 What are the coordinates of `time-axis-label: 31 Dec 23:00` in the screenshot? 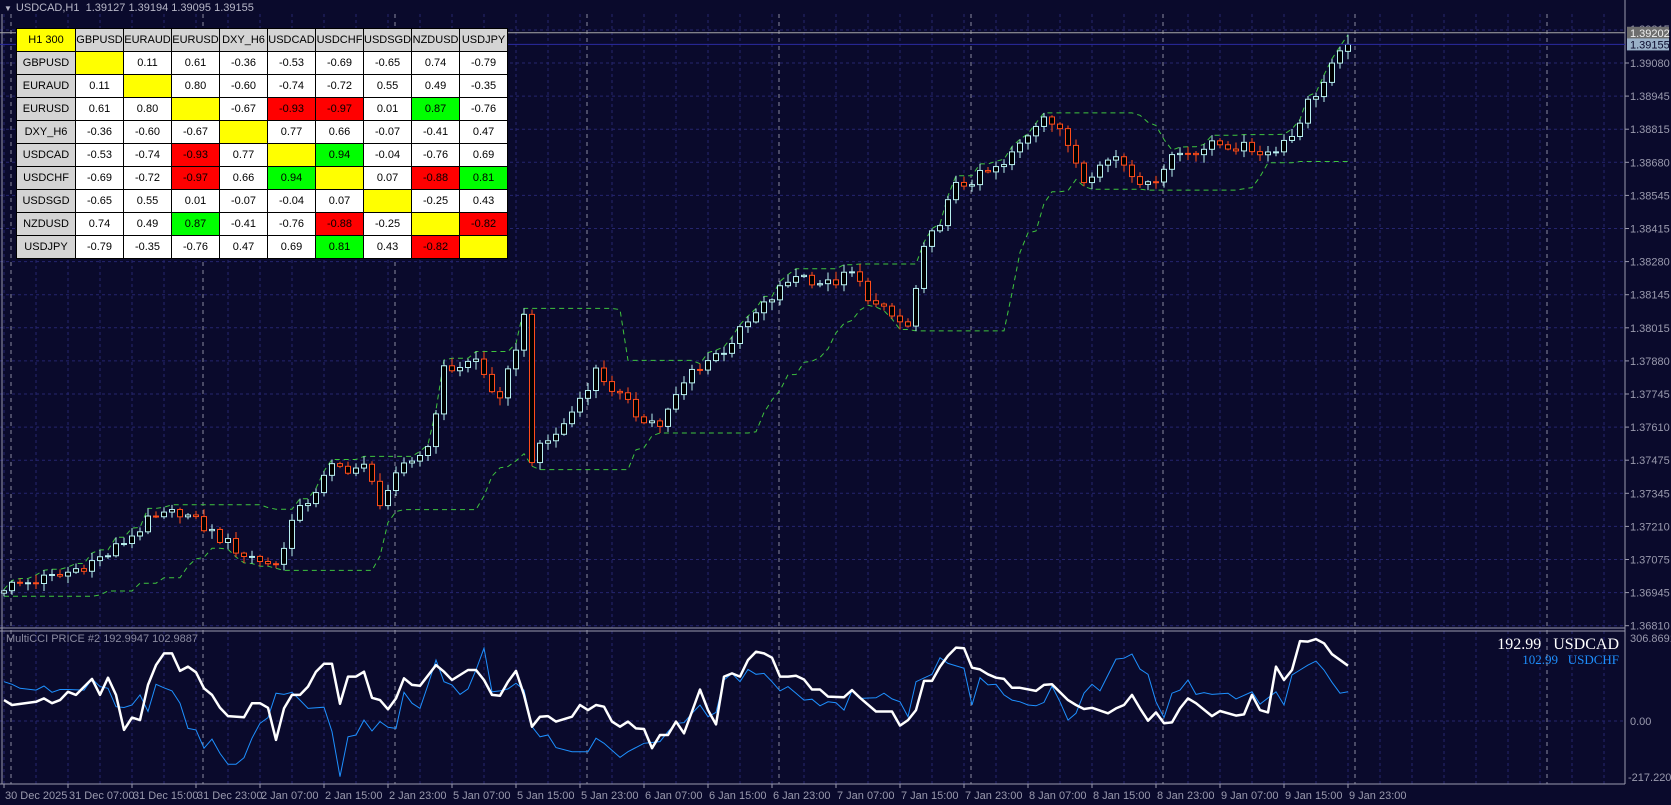 It's located at (229, 796).